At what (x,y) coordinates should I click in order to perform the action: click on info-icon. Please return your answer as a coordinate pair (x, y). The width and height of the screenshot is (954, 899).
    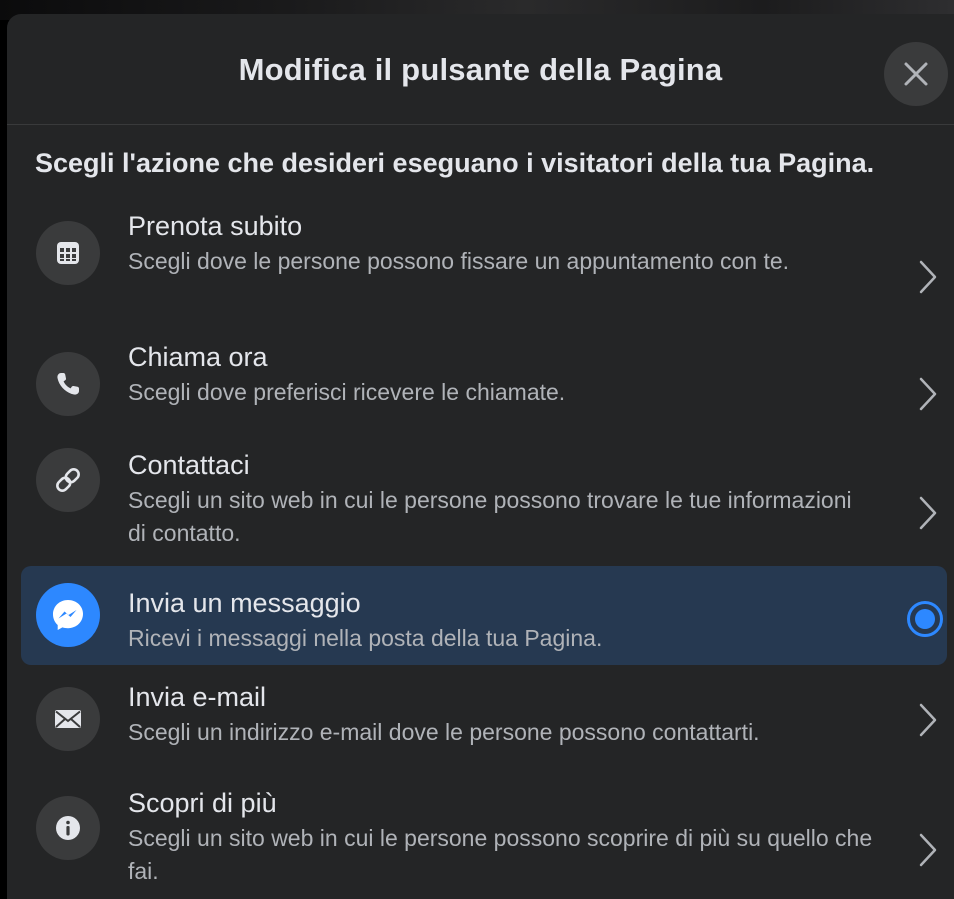
    Looking at the image, I should click on (68, 828).